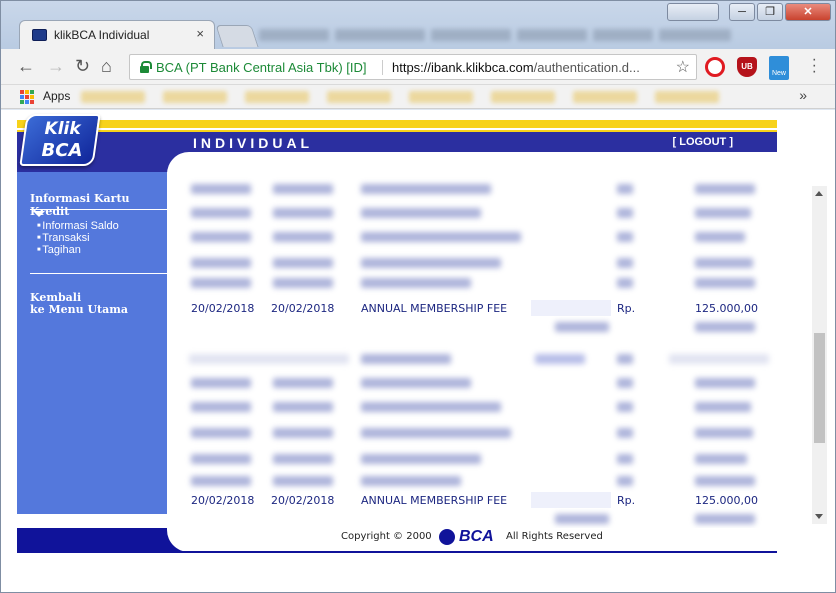 This screenshot has height=593, width=836. Describe the element at coordinates (808, 12) in the screenshot. I see `close-window-button: ✕` at that location.